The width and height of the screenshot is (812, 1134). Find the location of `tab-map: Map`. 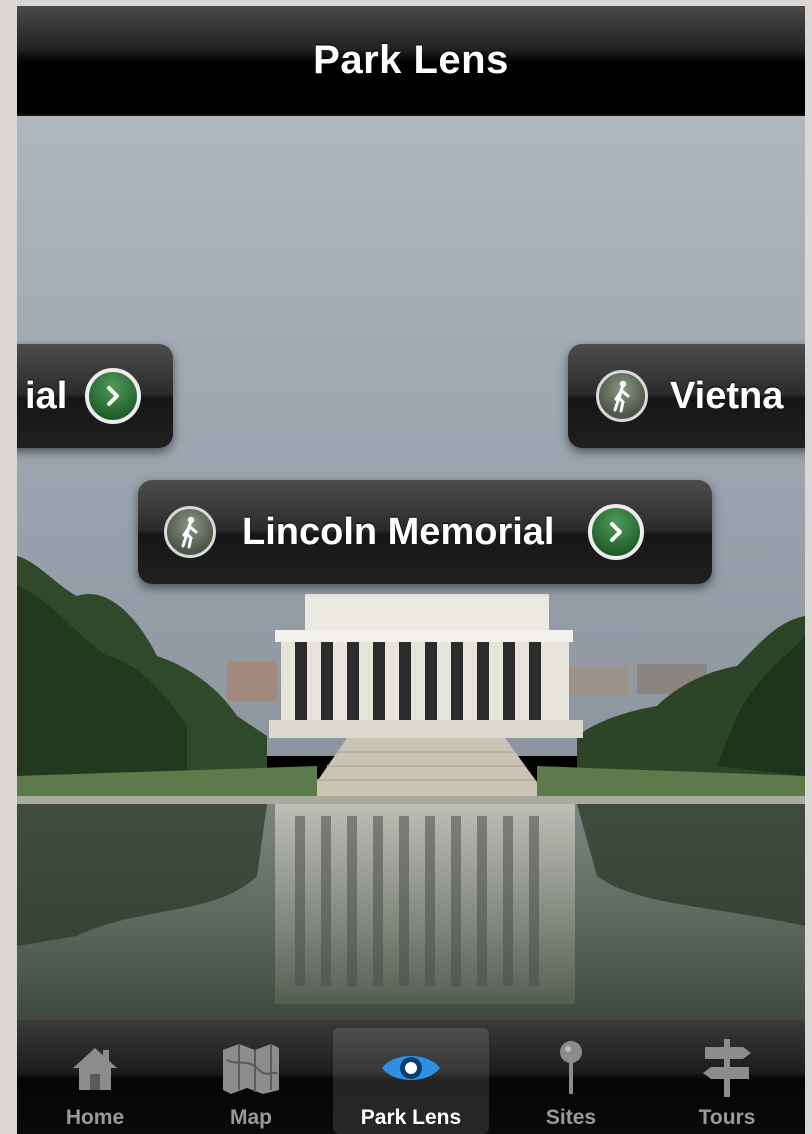

tab-map: Map is located at coordinates (251, 1077).